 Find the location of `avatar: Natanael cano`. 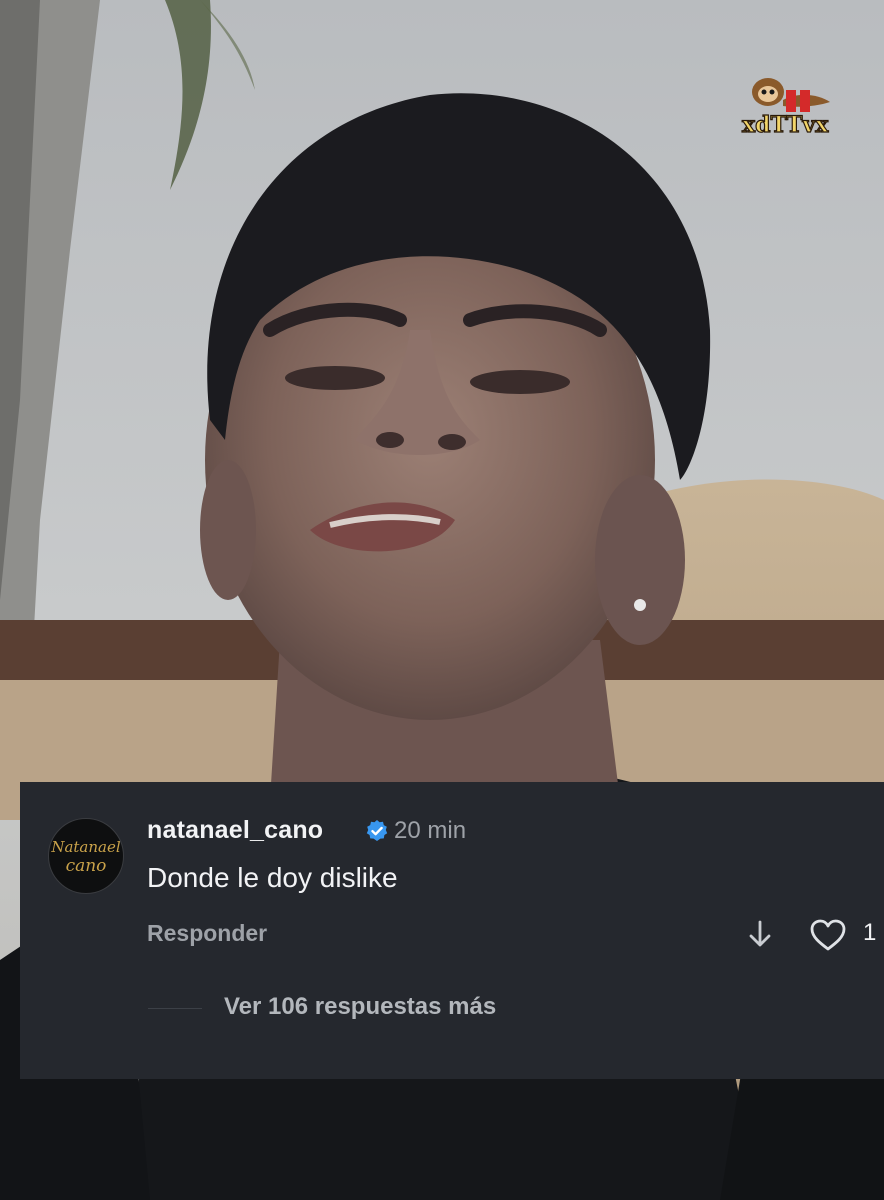

avatar: Natanael cano is located at coordinates (86, 856).